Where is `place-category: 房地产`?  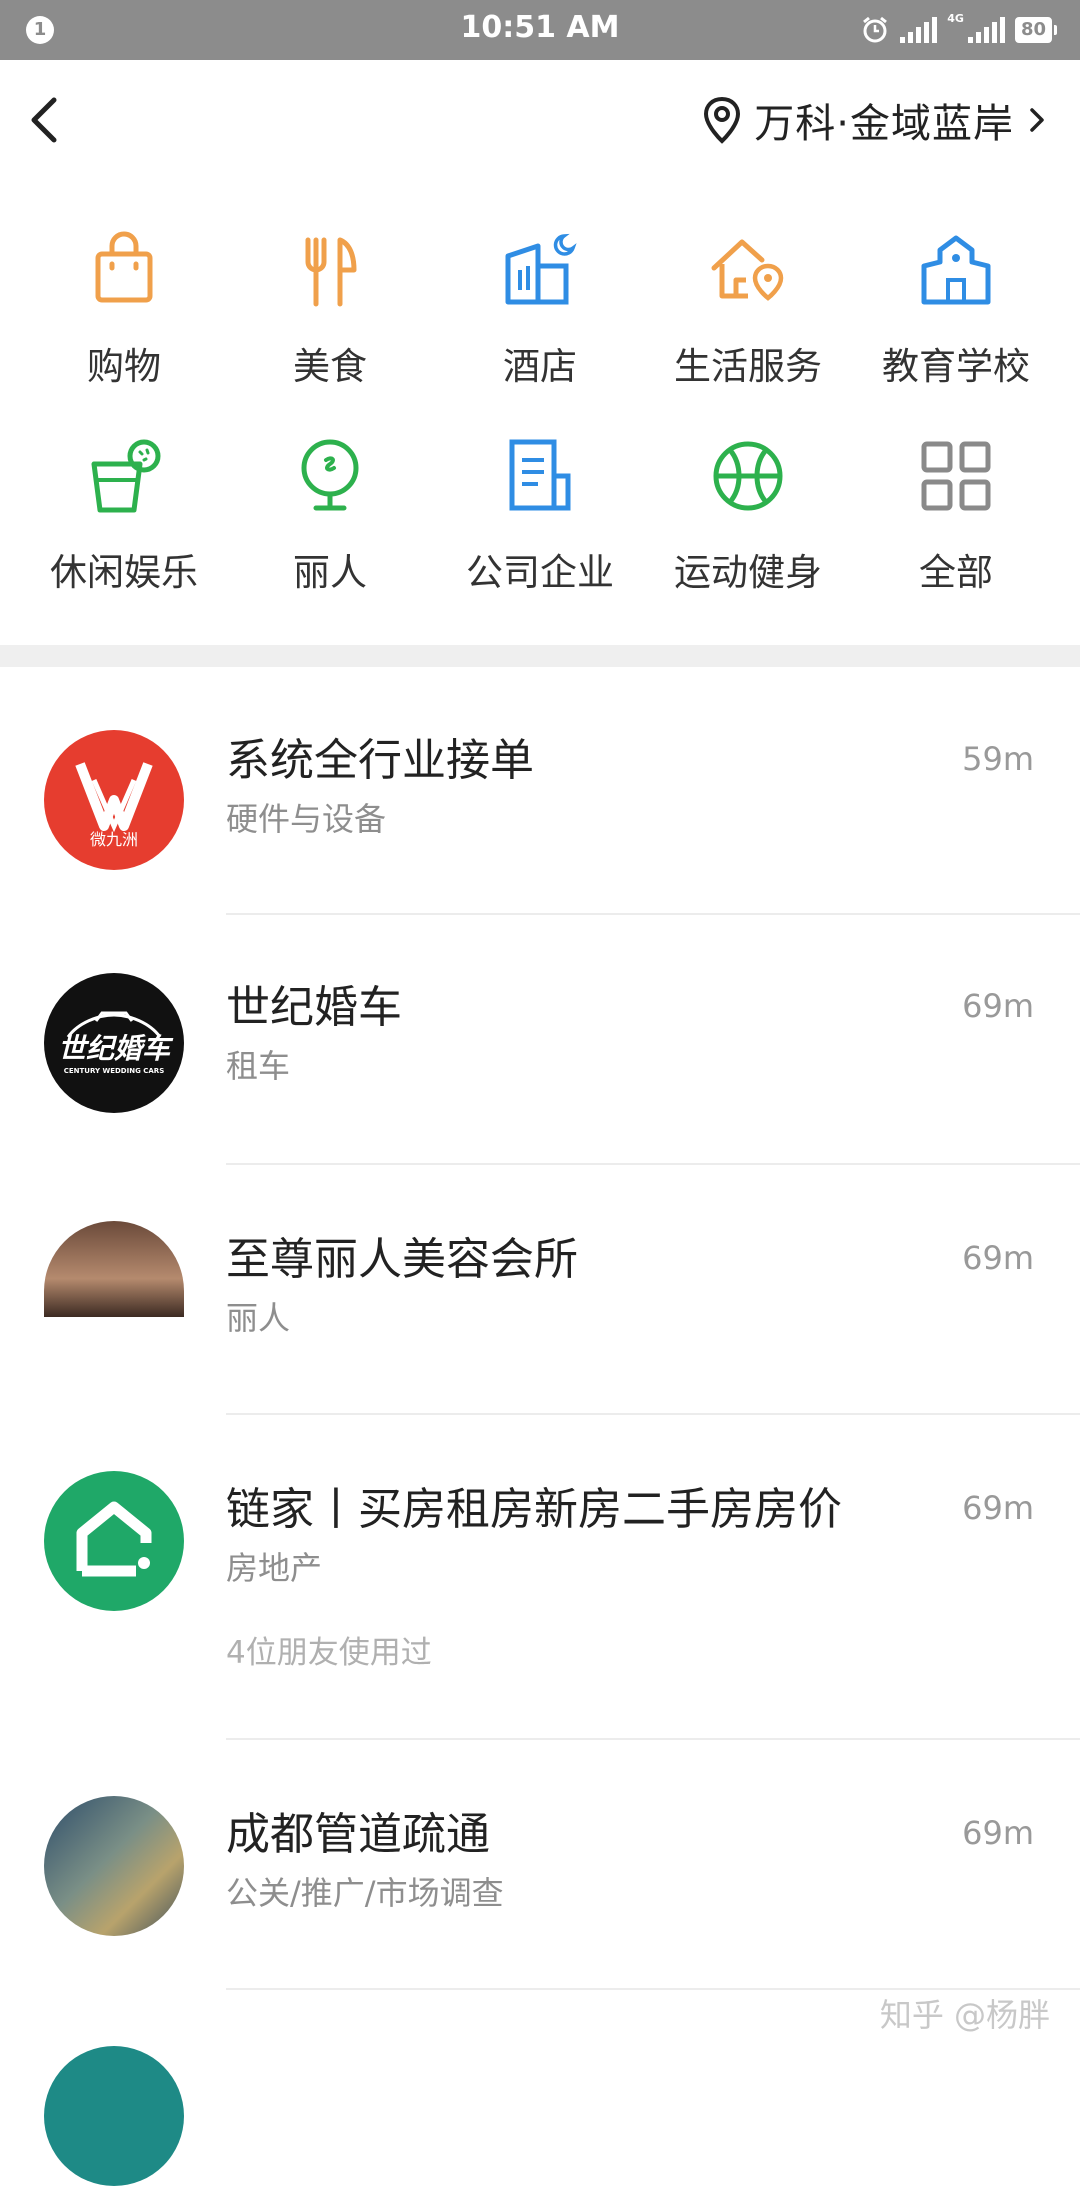
place-category: 房地产 is located at coordinates (274, 1568).